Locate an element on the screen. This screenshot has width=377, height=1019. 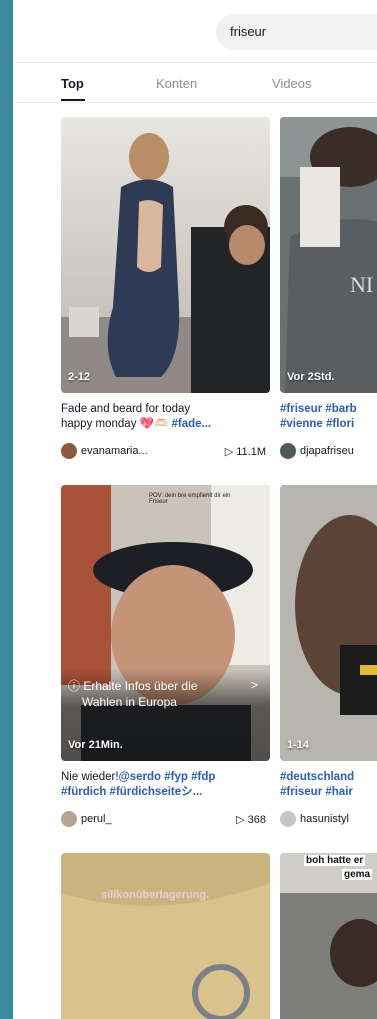
caption-text: happy monday 💖🫶🏻 is located at coordinates (116, 424).